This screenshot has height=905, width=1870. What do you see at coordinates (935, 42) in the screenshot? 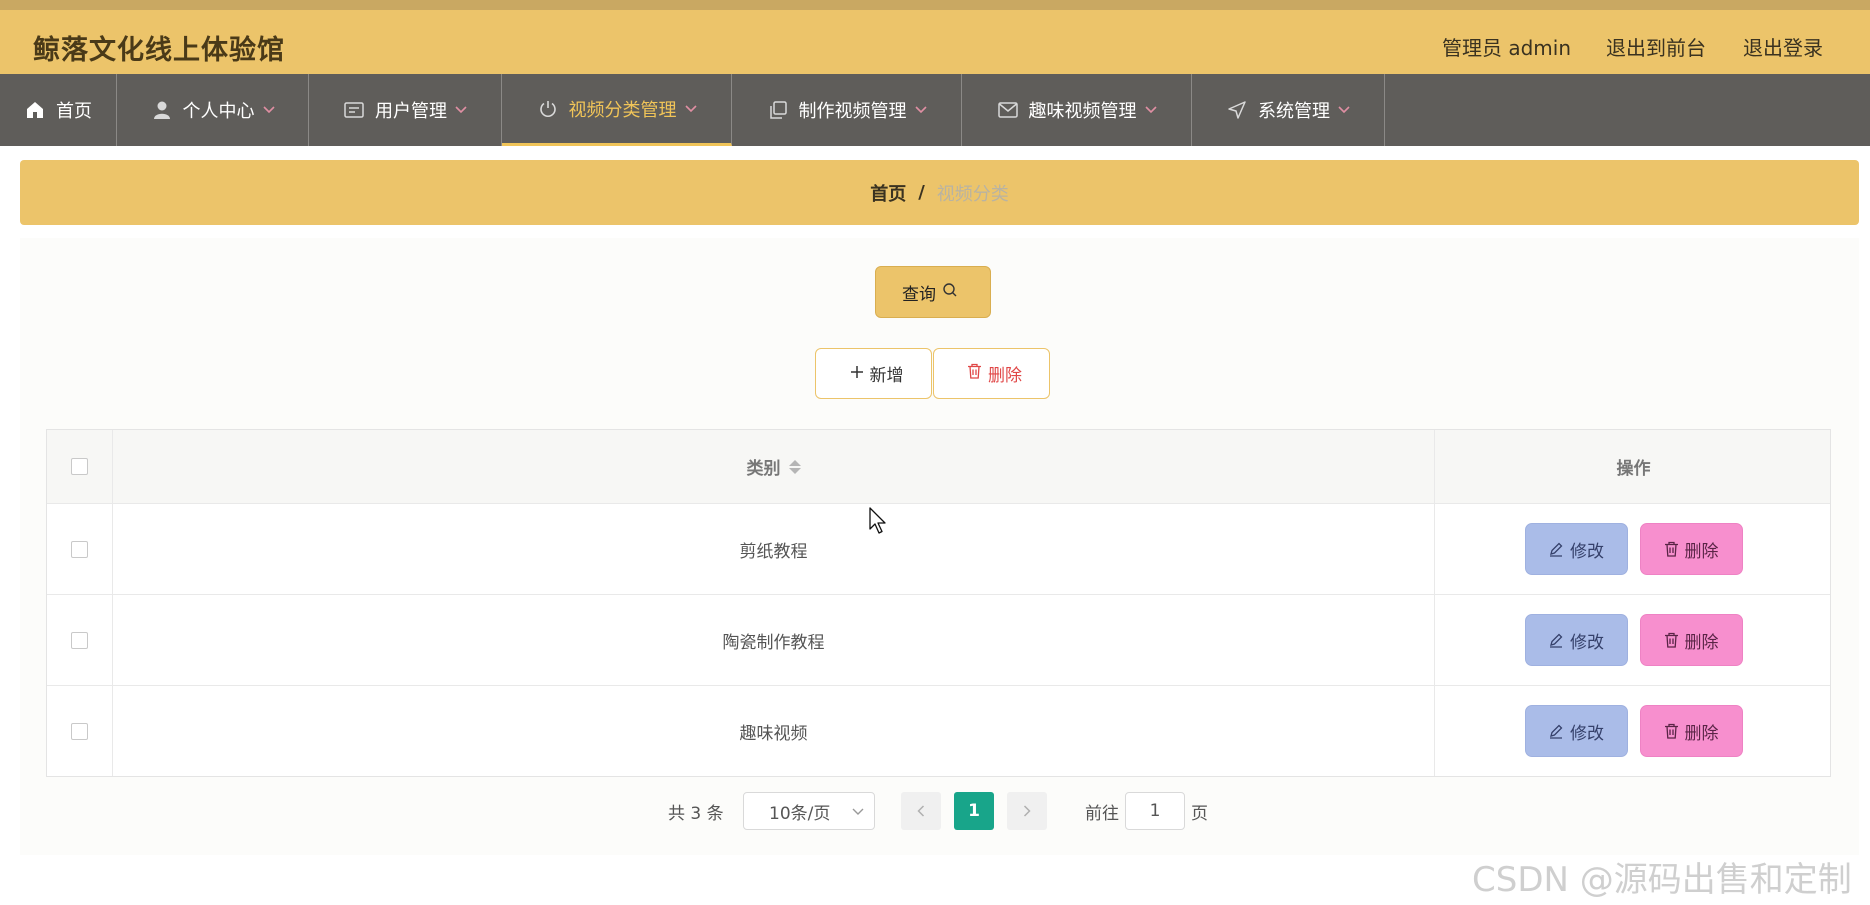
I see `app-header: 鲸落文化线上体验馆 管理员 admin 退出到前台 退出登录` at bounding box center [935, 42].